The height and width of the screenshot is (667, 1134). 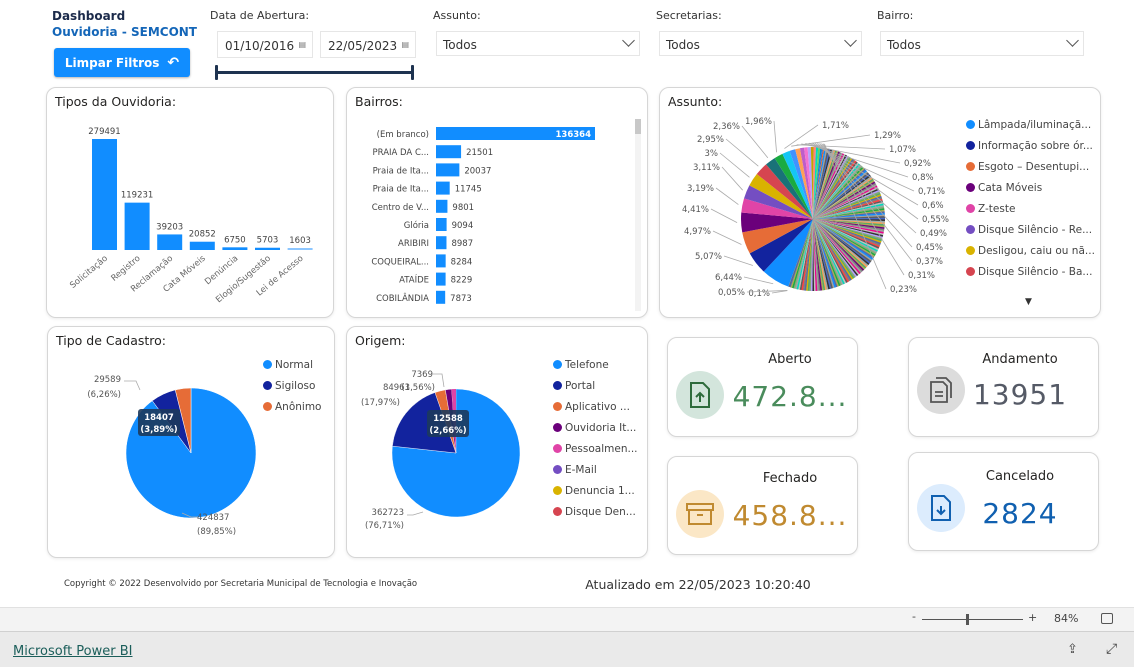 I want to click on category-label: COBILÂNDIA, so click(x=402, y=298).